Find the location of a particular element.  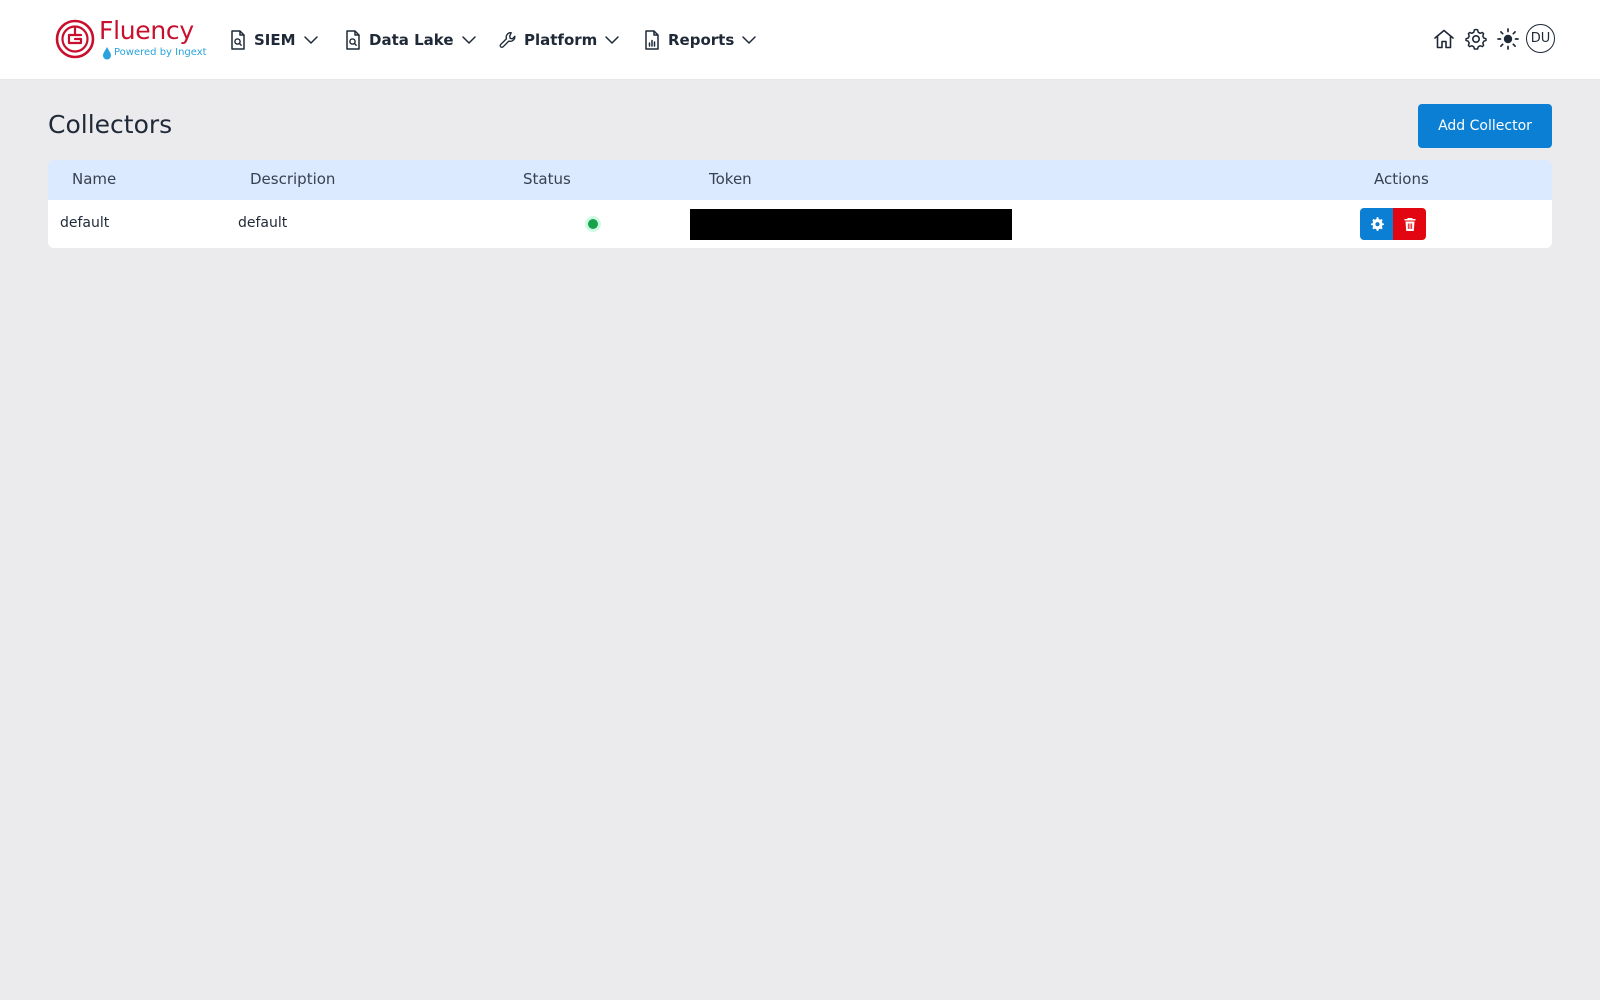

droplet-icon is located at coordinates (107, 53).